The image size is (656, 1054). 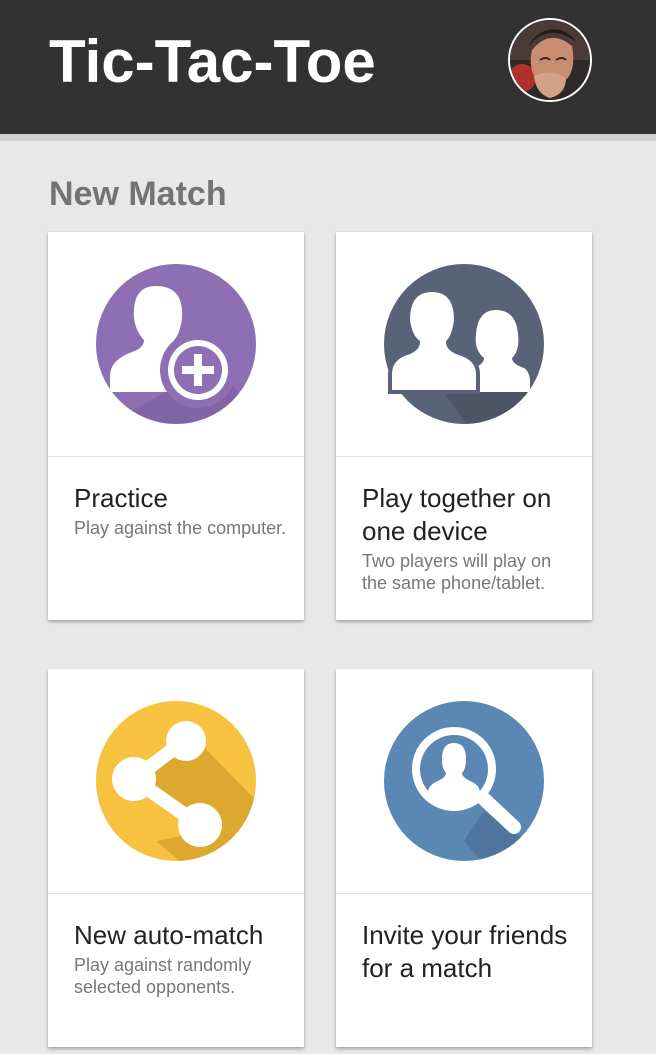 I want to click on share-icon, so click(x=176, y=781).